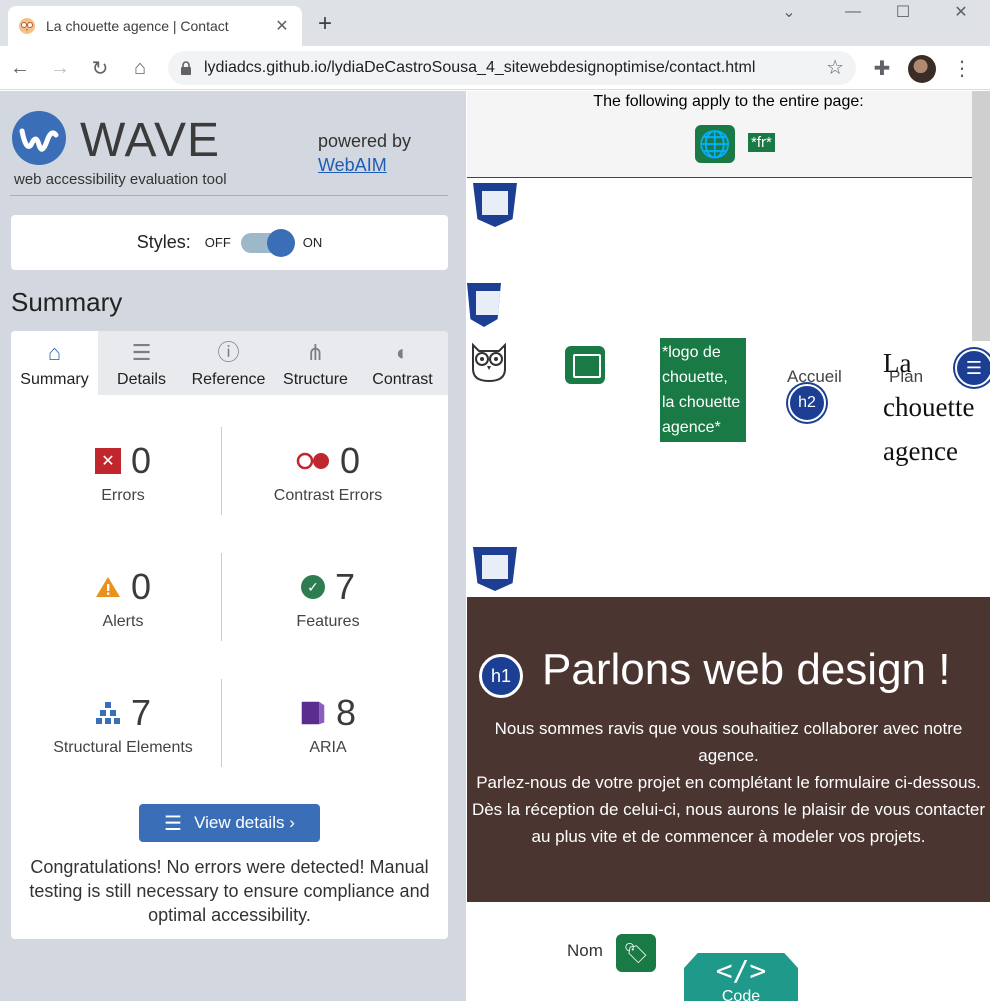 The height and width of the screenshot is (1001, 990). Describe the element at coordinates (402, 352) in the screenshot. I see `contrast-icon: ◐` at that location.